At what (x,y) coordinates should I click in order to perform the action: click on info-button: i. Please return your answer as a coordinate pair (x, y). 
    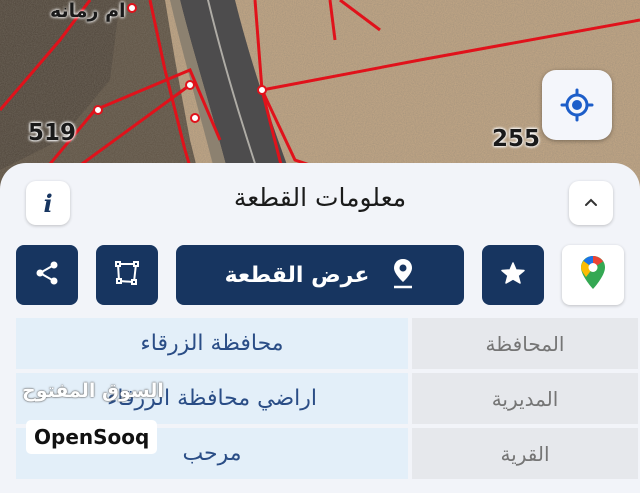
    Looking at the image, I should click on (48, 203).